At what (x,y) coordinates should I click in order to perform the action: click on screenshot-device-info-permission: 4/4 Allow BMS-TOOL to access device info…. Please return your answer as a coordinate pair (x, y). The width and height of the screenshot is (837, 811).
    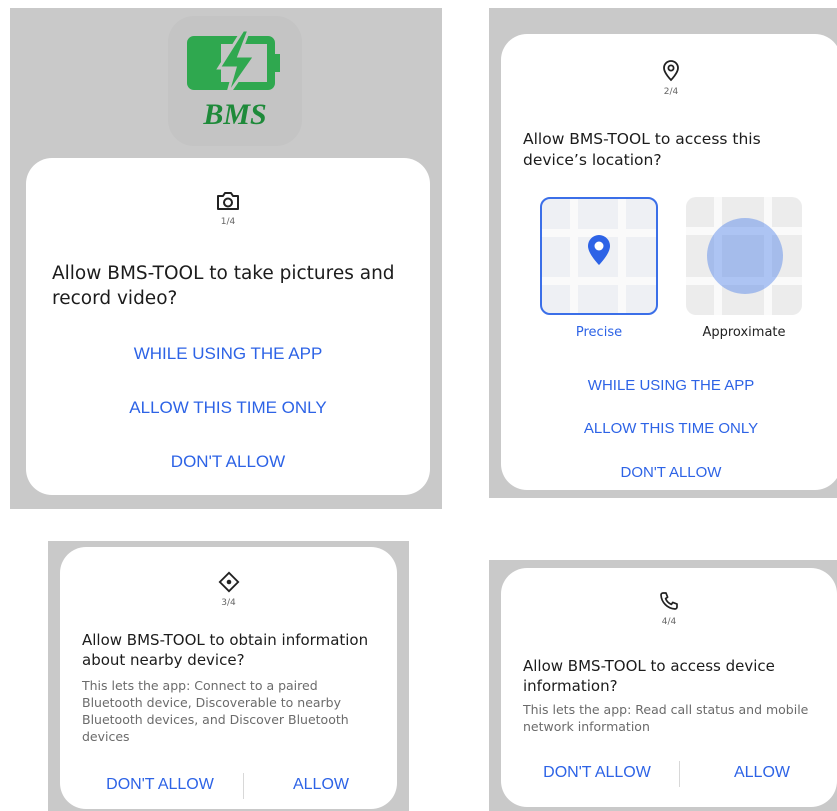
    Looking at the image, I should click on (663, 685).